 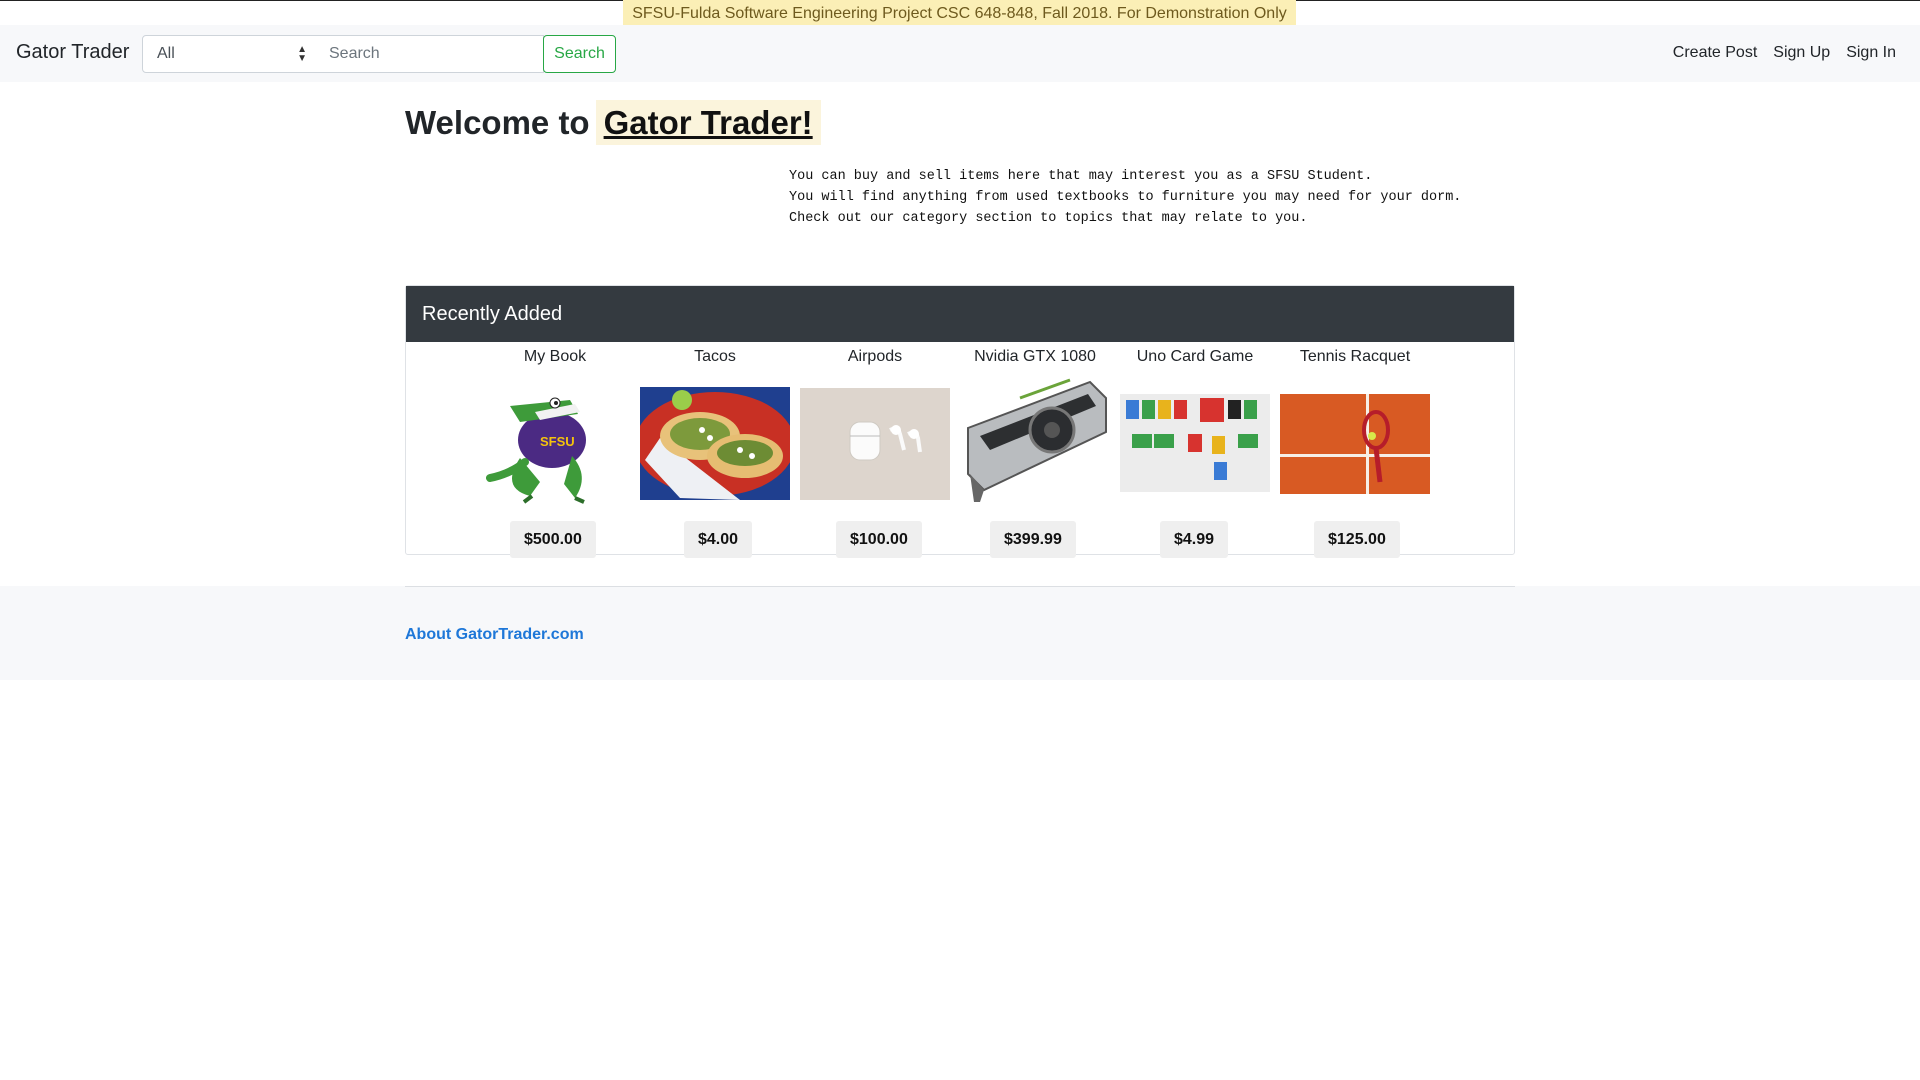 I want to click on uno-cards-image, so click(x=1195, y=444).